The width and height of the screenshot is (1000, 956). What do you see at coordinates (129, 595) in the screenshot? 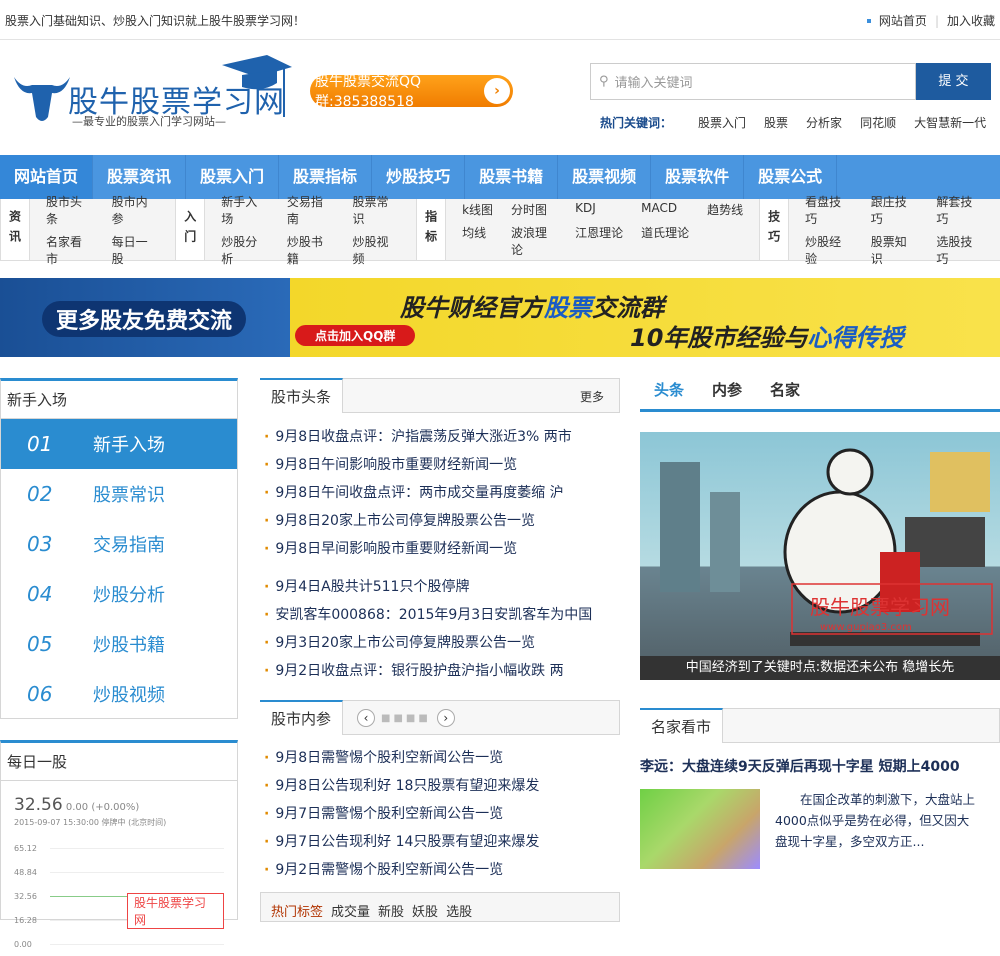
I see `menu-item-label: 炒股分析` at bounding box center [129, 595].